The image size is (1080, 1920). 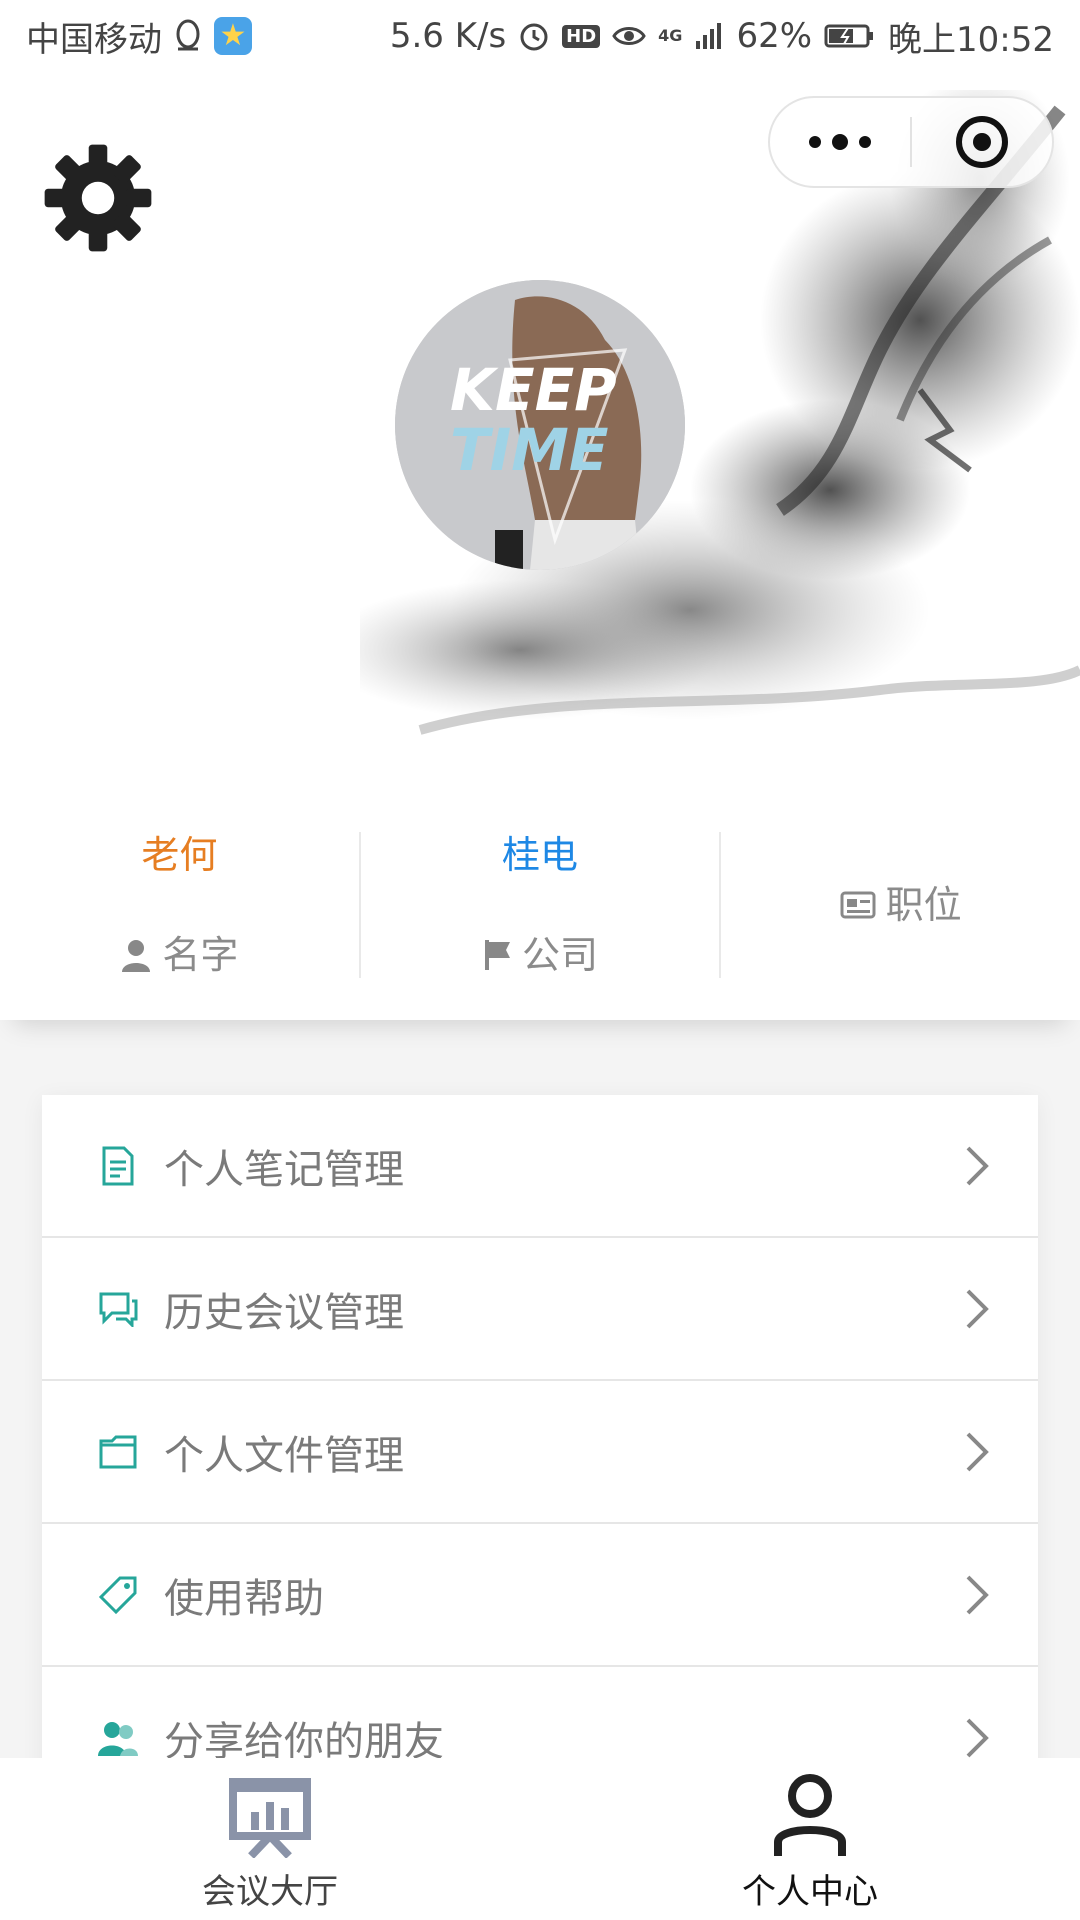 What do you see at coordinates (858, 905) in the screenshot?
I see `id-card-icon` at bounding box center [858, 905].